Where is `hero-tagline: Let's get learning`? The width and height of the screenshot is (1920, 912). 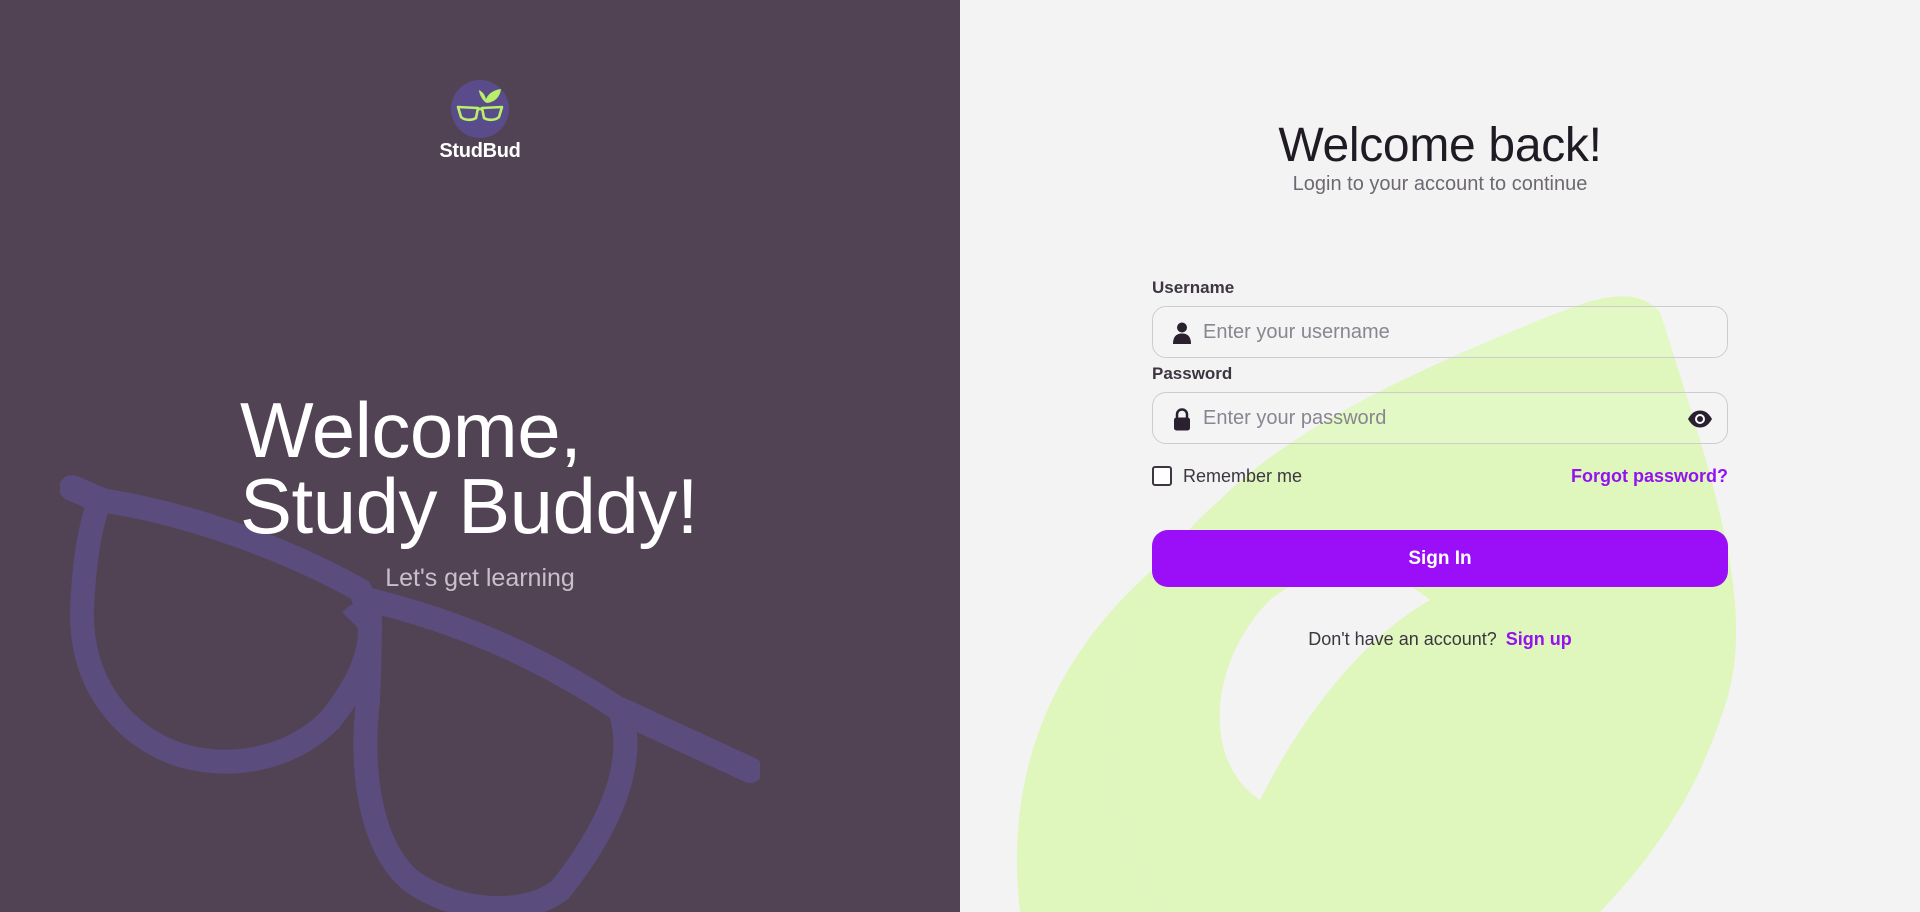 hero-tagline: Let's get learning is located at coordinates (480, 578).